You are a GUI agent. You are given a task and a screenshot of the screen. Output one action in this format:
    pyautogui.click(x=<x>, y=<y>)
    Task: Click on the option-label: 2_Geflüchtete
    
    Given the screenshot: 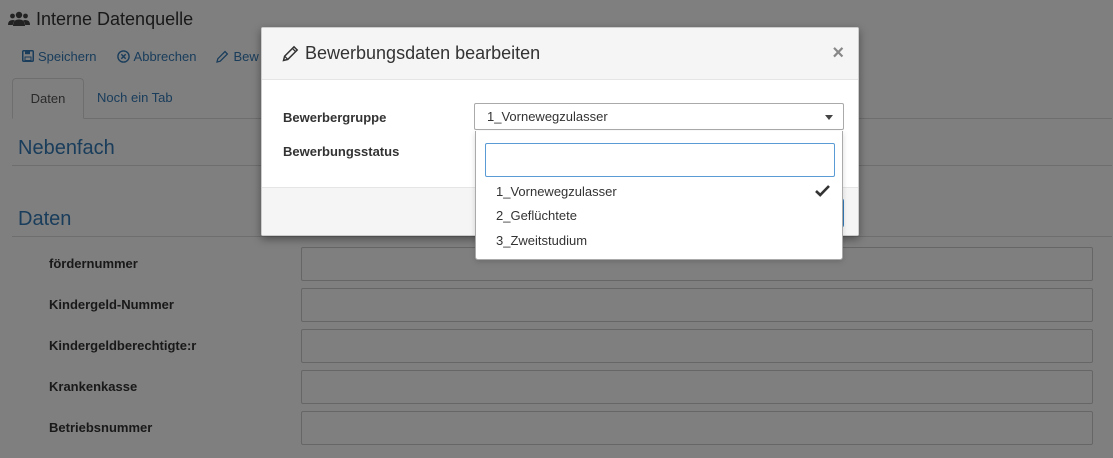 What is the action you would take?
    pyautogui.click(x=536, y=215)
    